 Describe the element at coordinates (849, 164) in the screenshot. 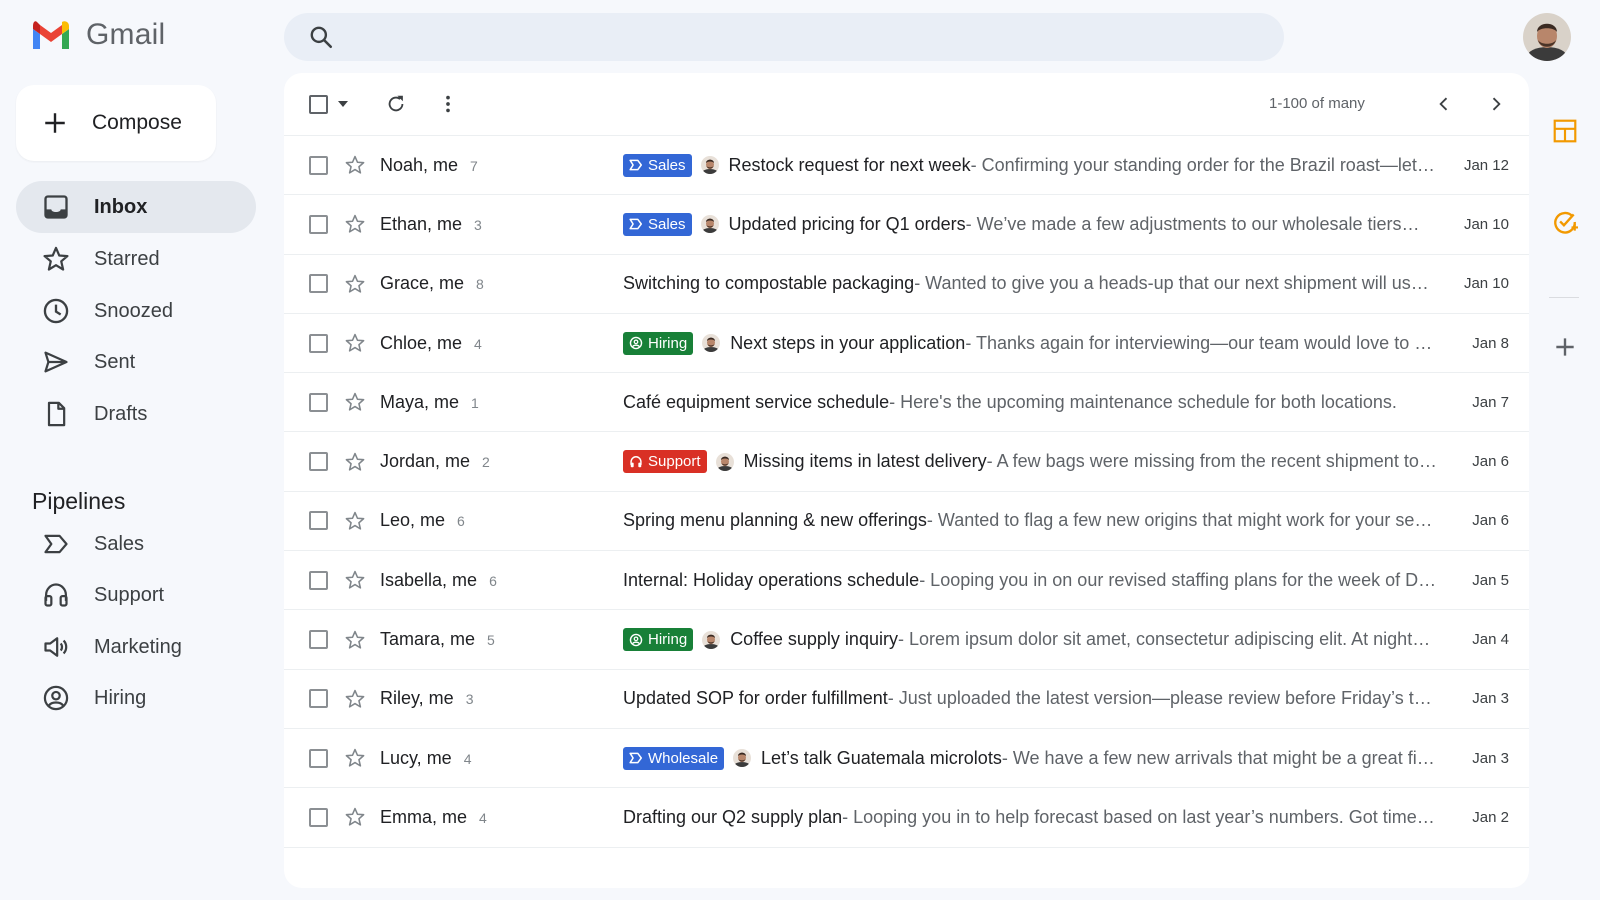

I see `email-subject: Restock request for next week` at that location.